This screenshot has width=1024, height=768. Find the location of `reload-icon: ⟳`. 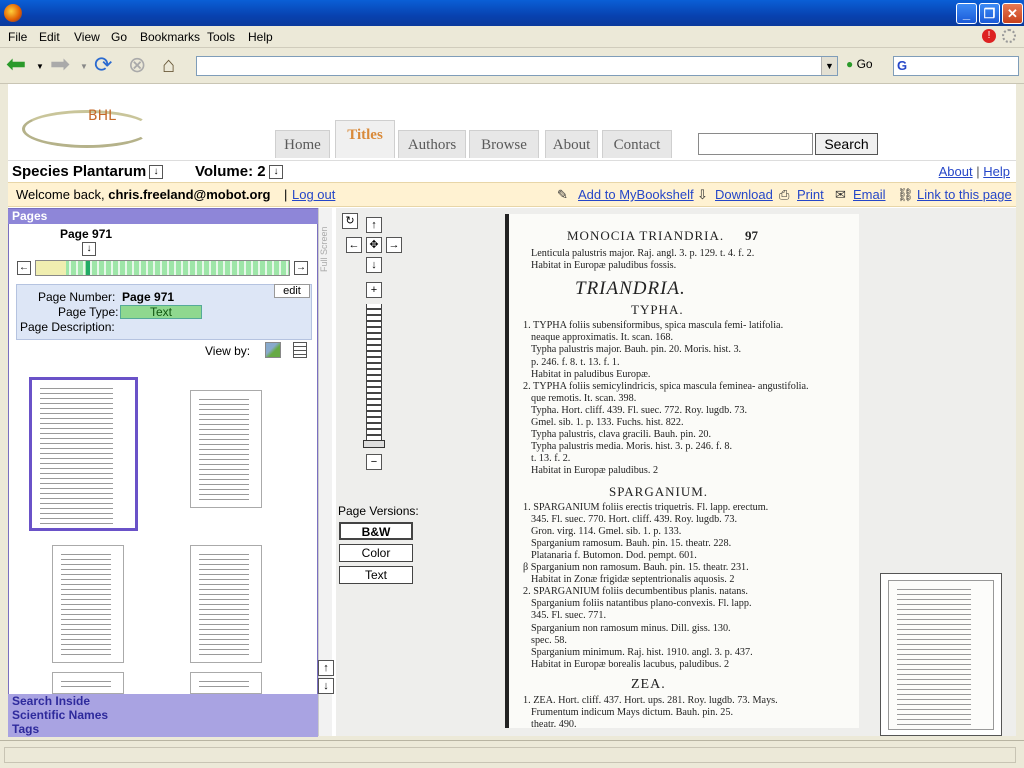

reload-icon: ⟳ is located at coordinates (107, 66).